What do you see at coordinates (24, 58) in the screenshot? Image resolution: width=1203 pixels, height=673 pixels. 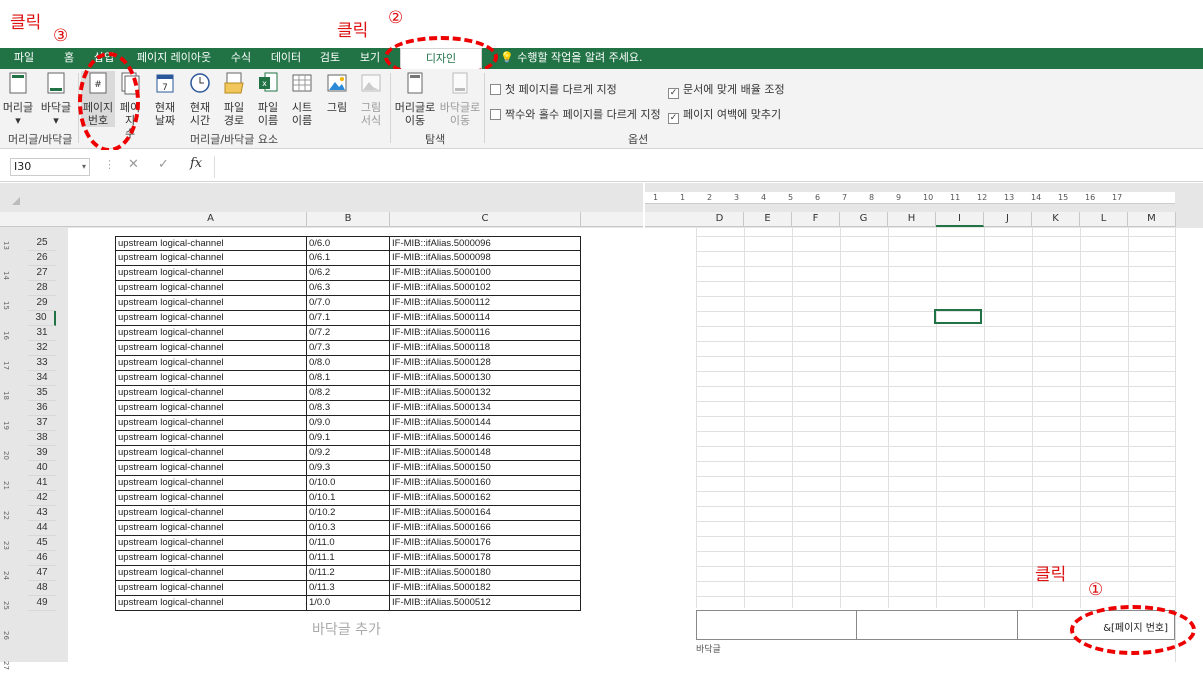 I see `tab-file: 파일` at bounding box center [24, 58].